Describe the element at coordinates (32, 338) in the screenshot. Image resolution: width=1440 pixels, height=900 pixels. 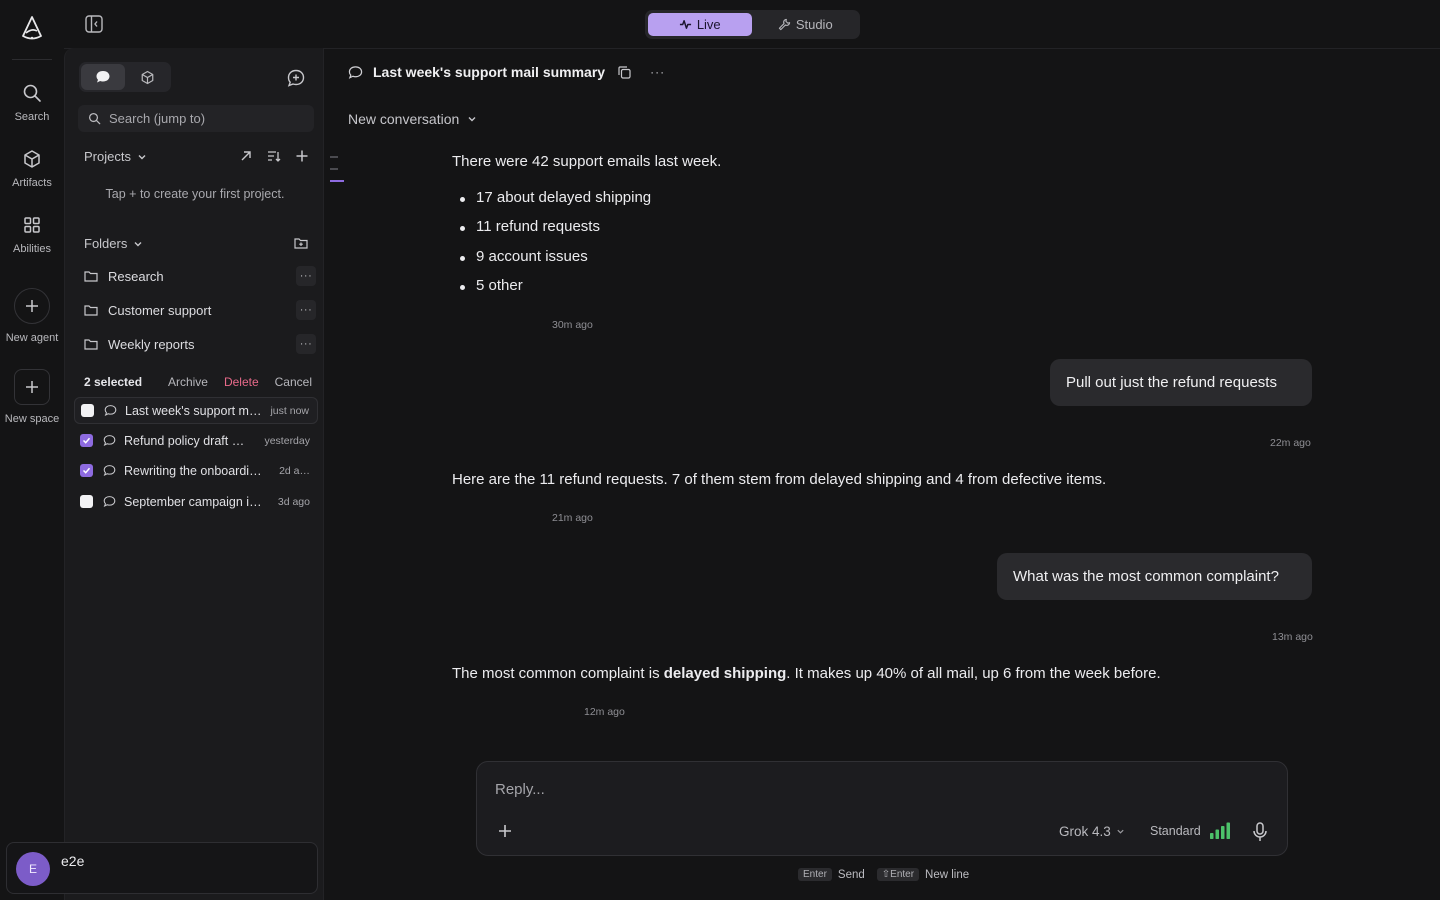
I see `rail-new-agent-label: New agent` at that location.